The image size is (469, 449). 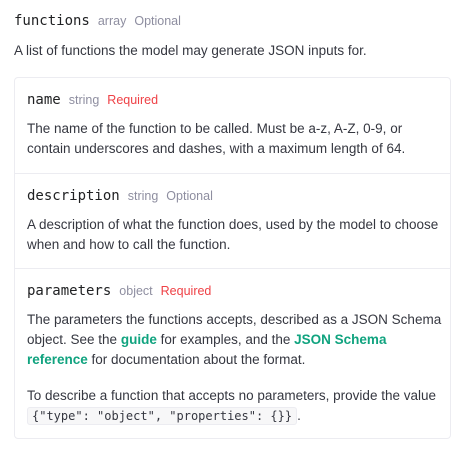 I want to click on child-param-name-label: parameters, so click(x=69, y=291).